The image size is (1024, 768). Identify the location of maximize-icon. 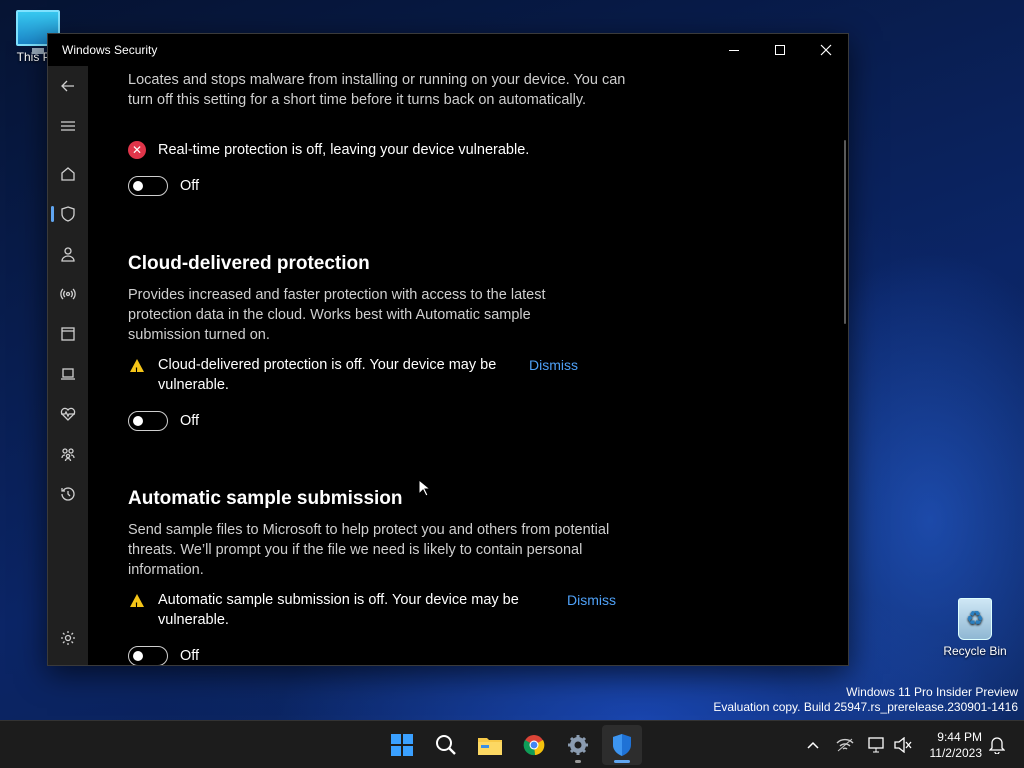
(780, 50).